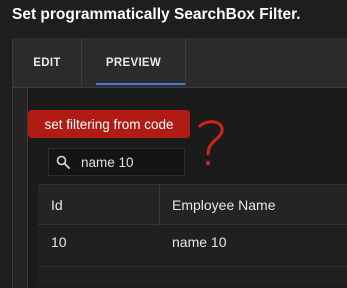 Image resolution: width=347 pixels, height=288 pixels. I want to click on tab-preview: PREVIEW, so click(134, 63).